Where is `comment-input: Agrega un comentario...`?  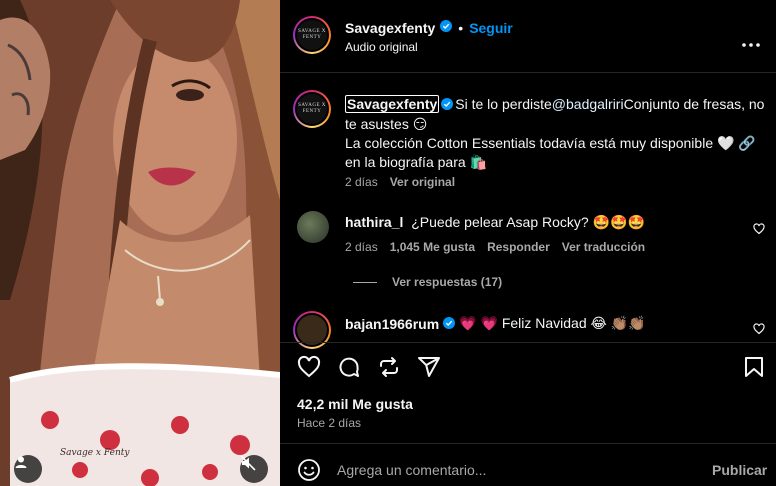
comment-input: Agrega un comentario... is located at coordinates (487, 470).